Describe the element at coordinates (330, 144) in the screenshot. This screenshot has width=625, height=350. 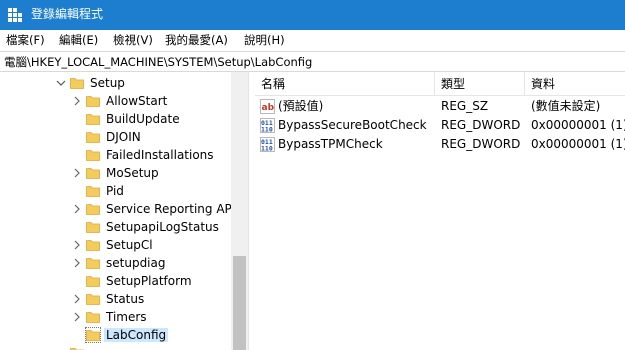
I see `value-name: BypassTPMCheck` at that location.